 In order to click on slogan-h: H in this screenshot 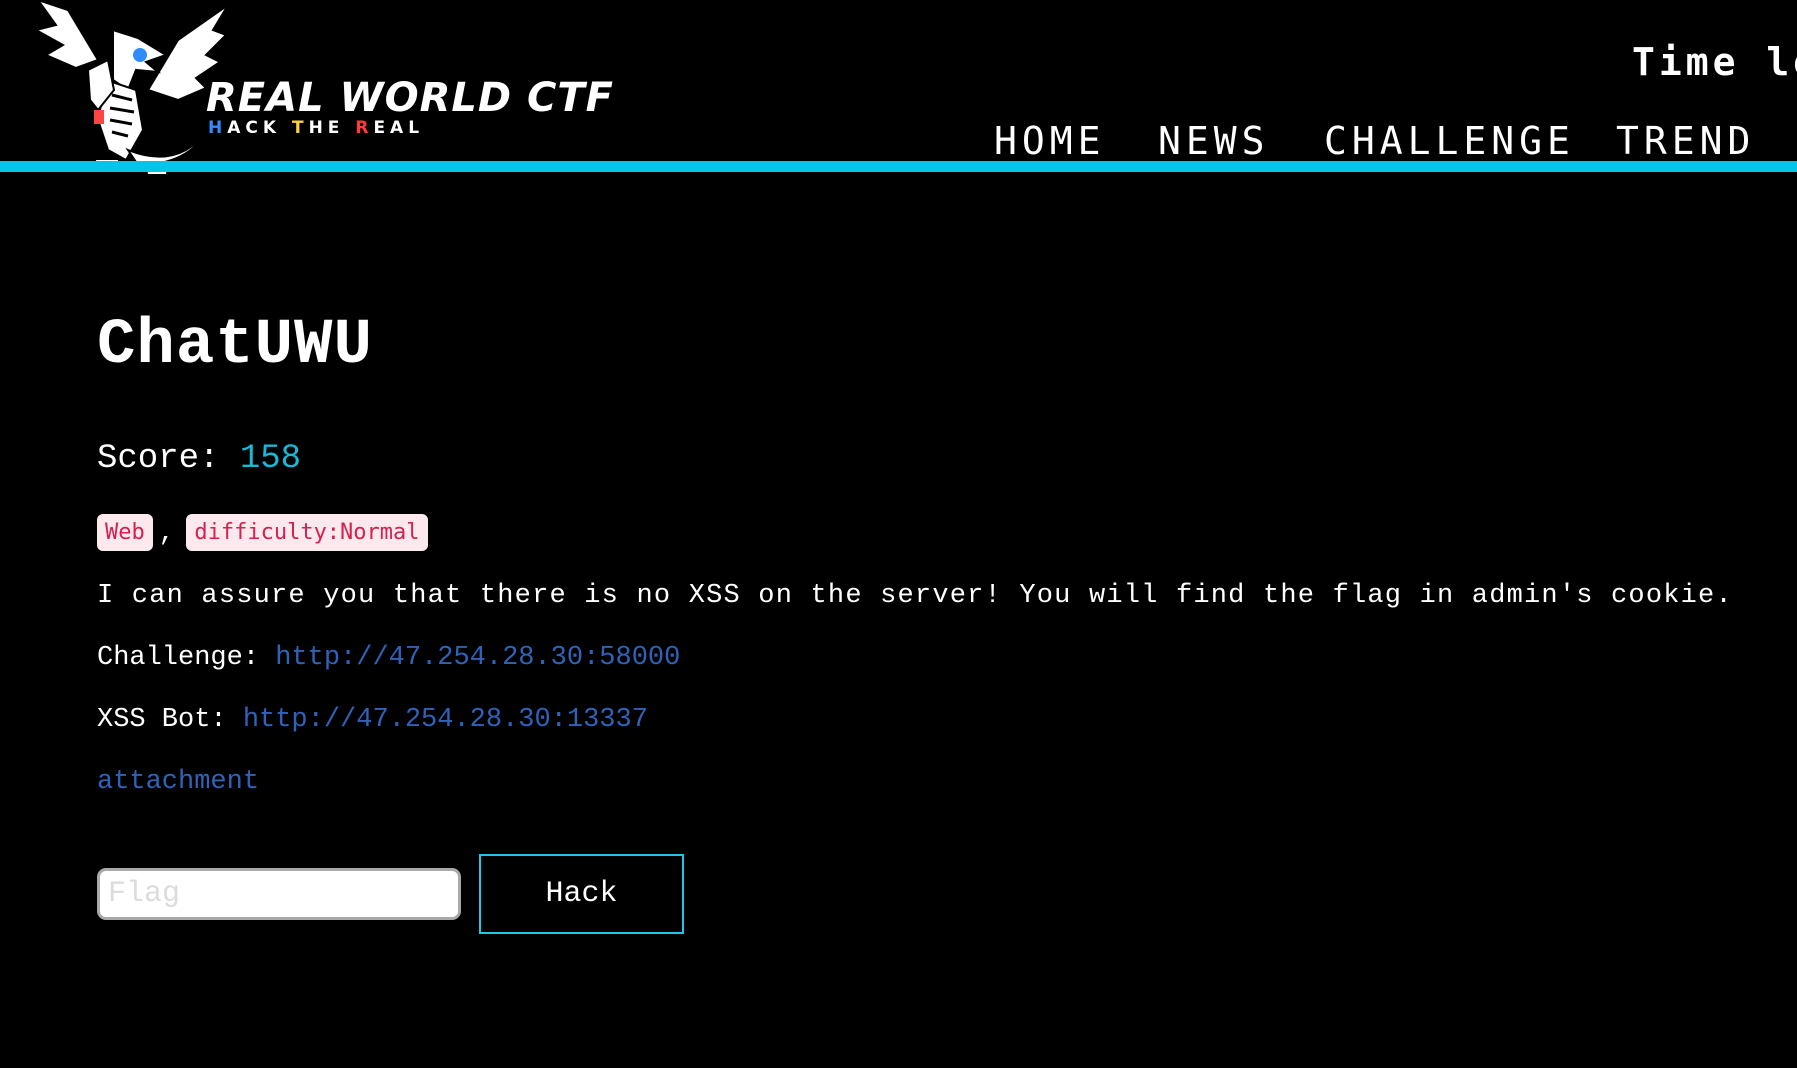, I will do `click(218, 128)`.